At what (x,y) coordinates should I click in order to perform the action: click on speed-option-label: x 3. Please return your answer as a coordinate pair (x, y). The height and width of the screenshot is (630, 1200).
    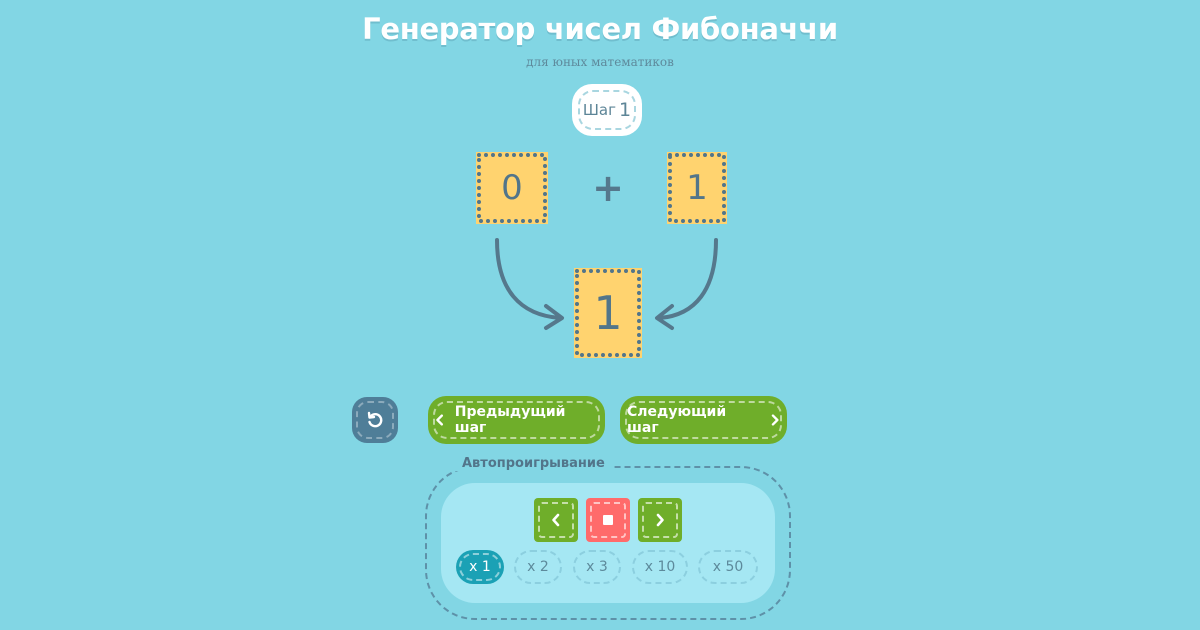
    Looking at the image, I should click on (597, 567).